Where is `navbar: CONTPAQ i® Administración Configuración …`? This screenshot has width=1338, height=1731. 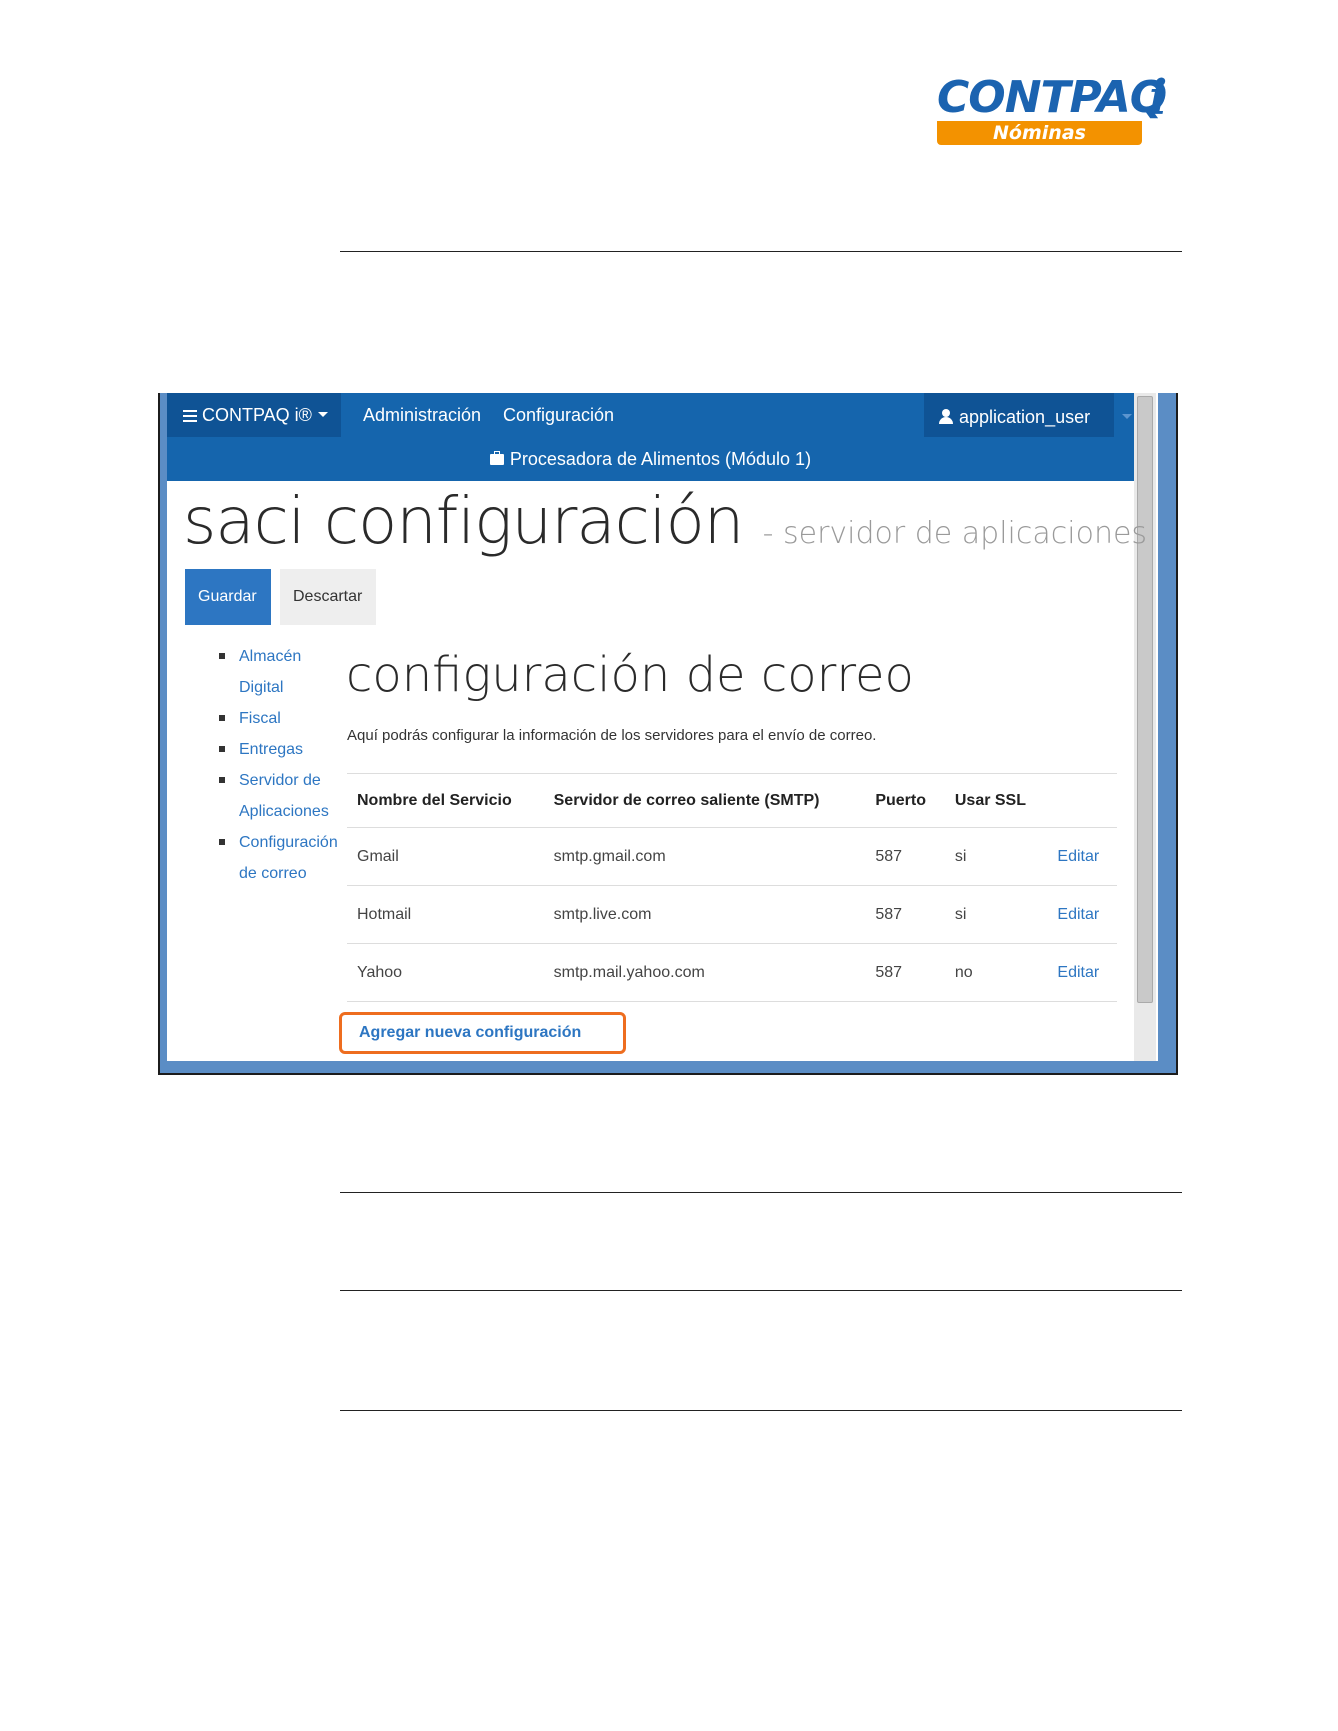
navbar: CONTPAQ i® Administración Configuración … is located at coordinates (650, 437).